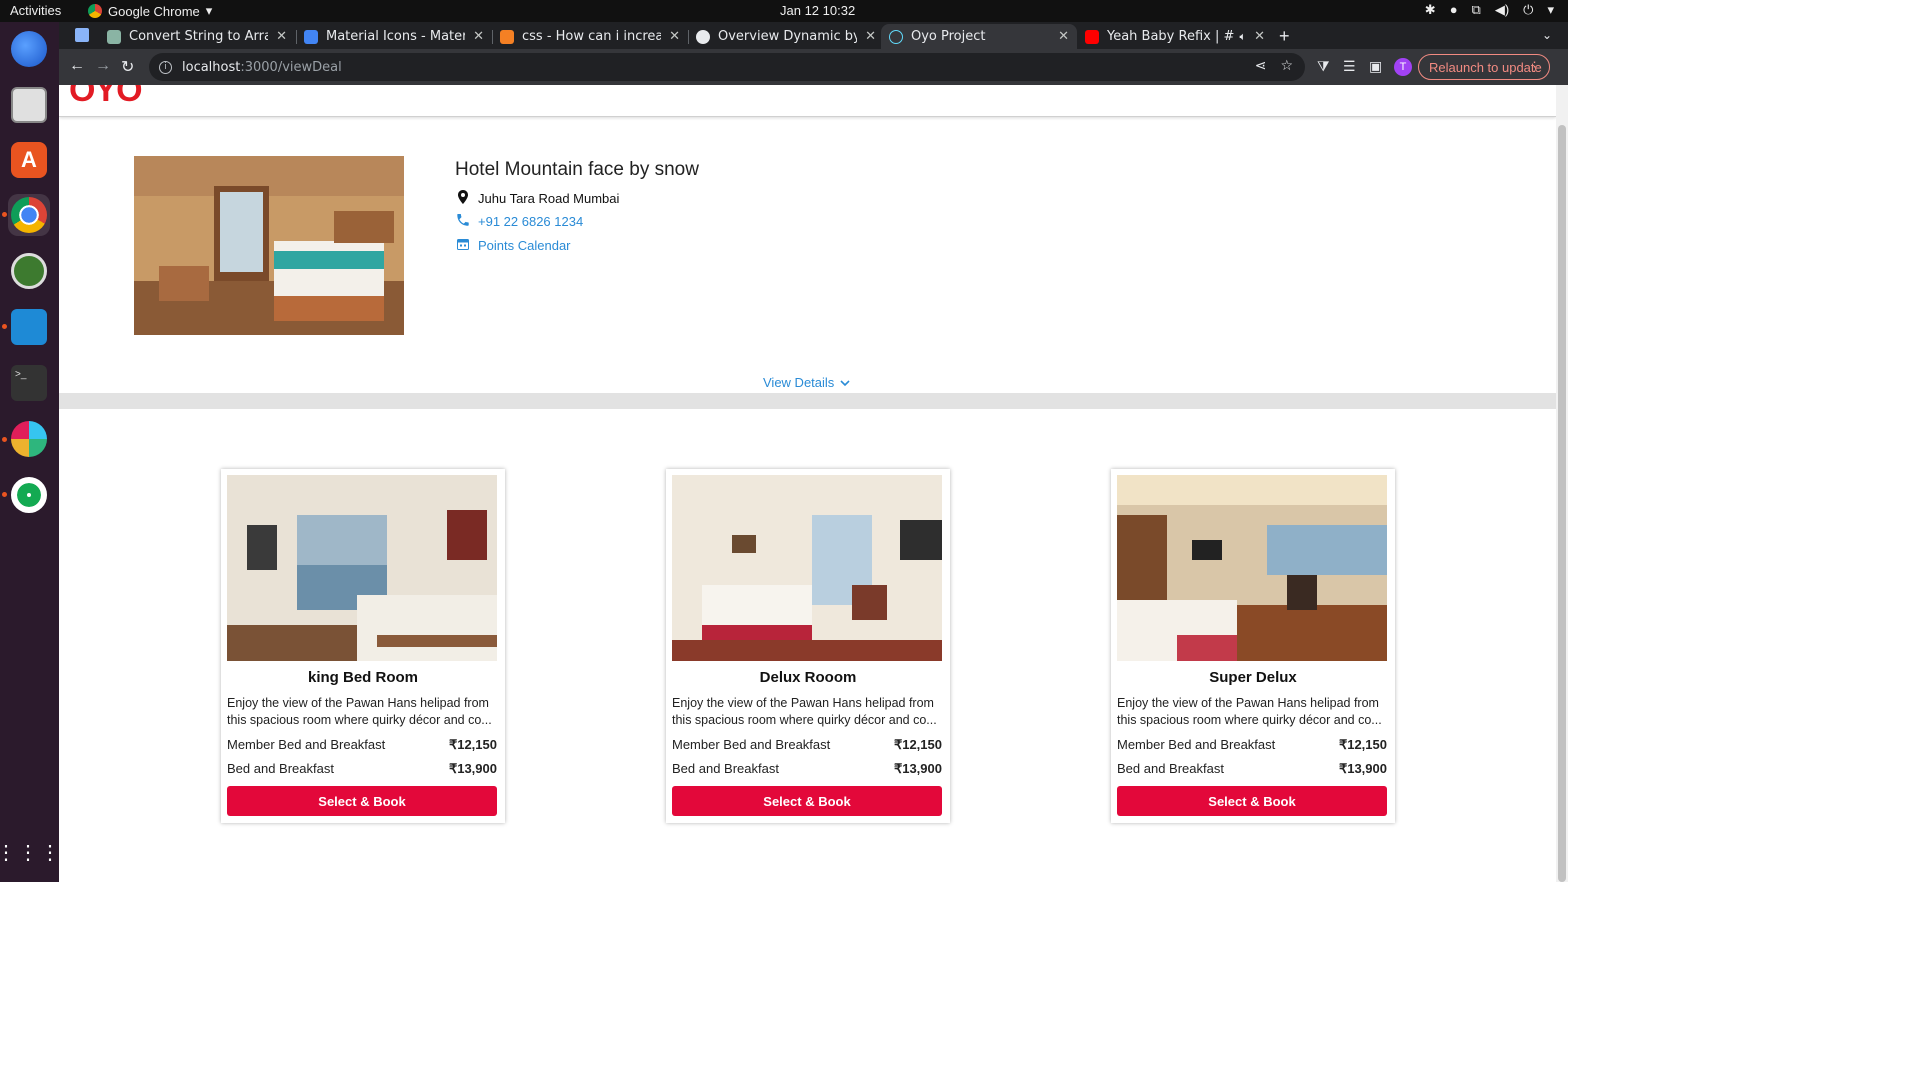 The width and height of the screenshot is (1920, 1080). Describe the element at coordinates (1502, 10) in the screenshot. I see `volume-icon: ◀)` at that location.